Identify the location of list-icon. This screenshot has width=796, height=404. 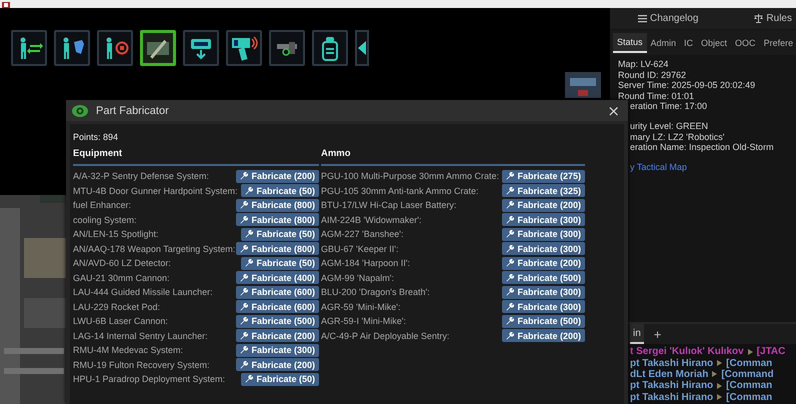
(642, 18).